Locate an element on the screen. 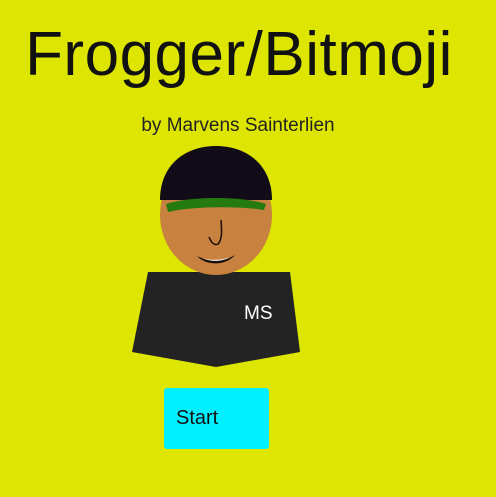 This screenshot has width=496, height=497. avatar-shirt is located at coordinates (216, 319).